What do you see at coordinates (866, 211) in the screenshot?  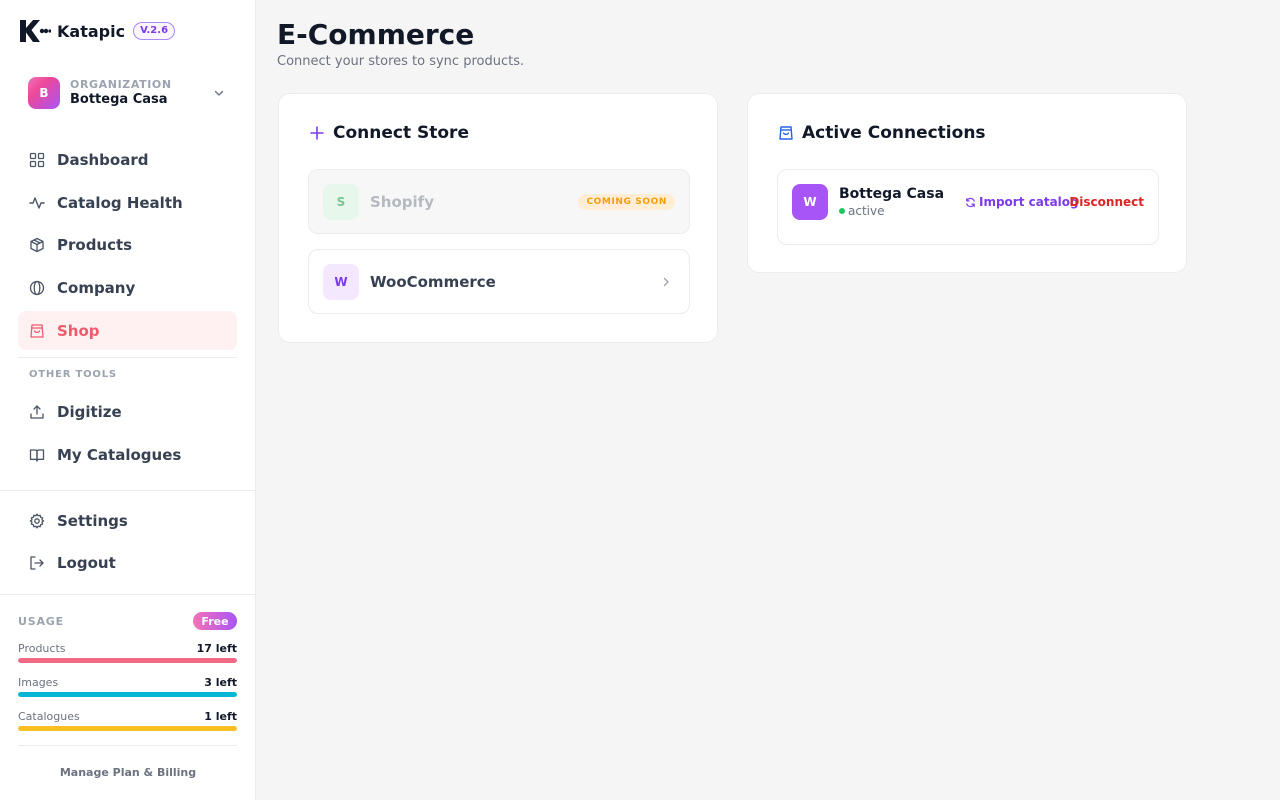 I see `status-text: active` at bounding box center [866, 211].